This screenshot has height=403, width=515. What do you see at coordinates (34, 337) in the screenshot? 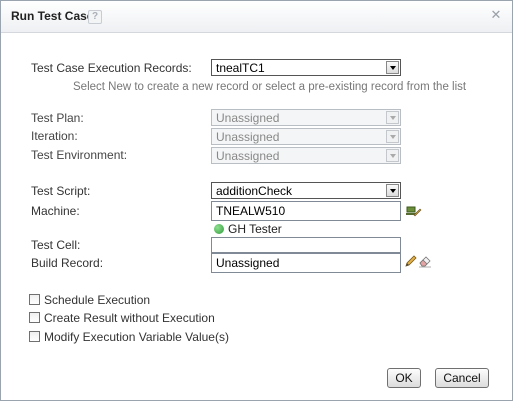
I see `modify-variables-checkbox` at bounding box center [34, 337].